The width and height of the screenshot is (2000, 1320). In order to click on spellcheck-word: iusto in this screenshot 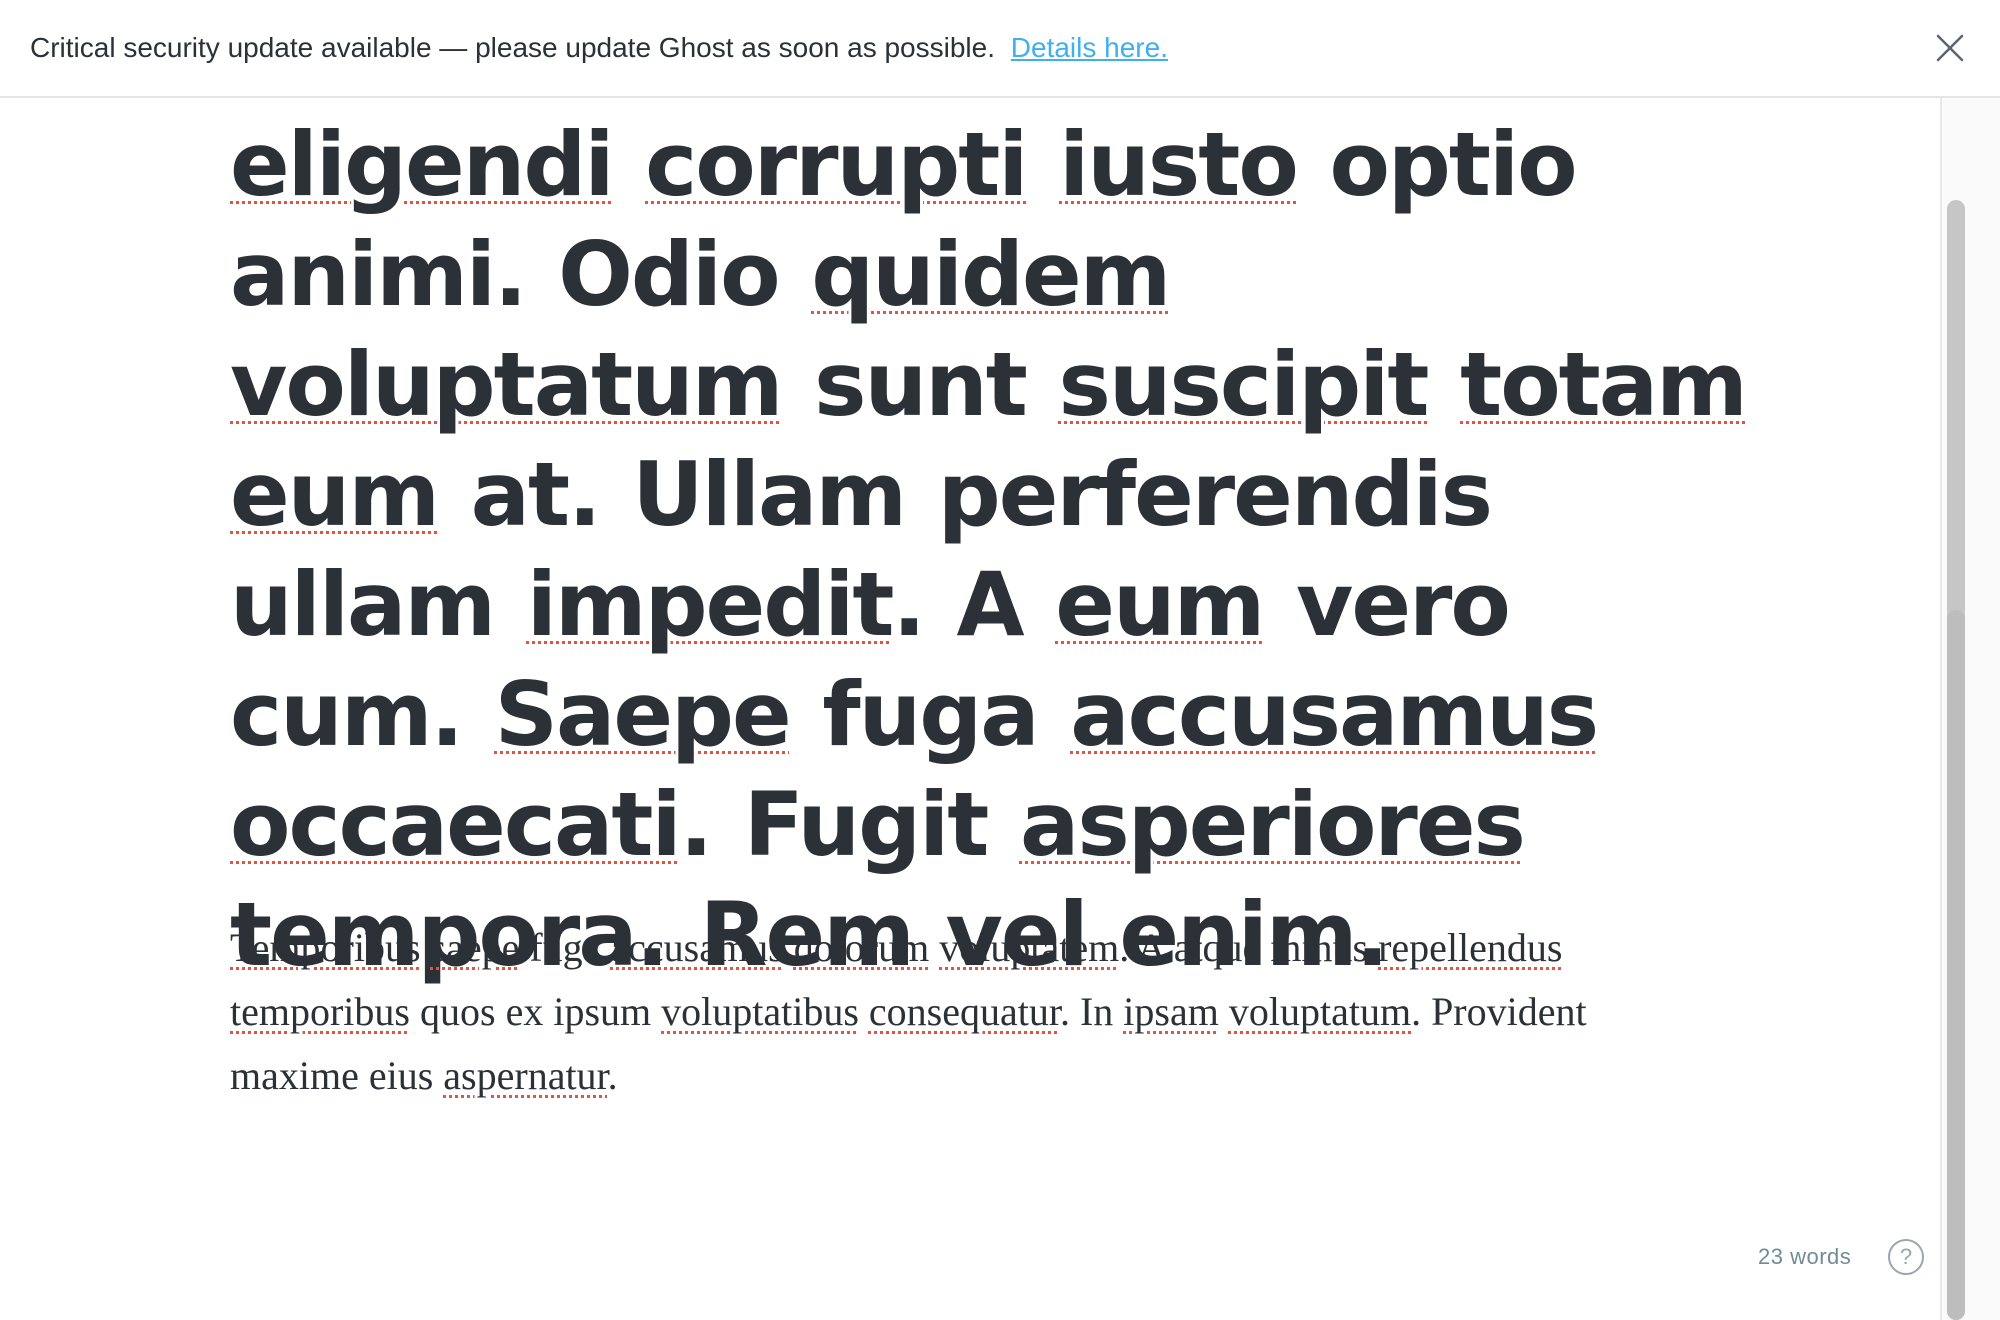, I will do `click(1179, 164)`.